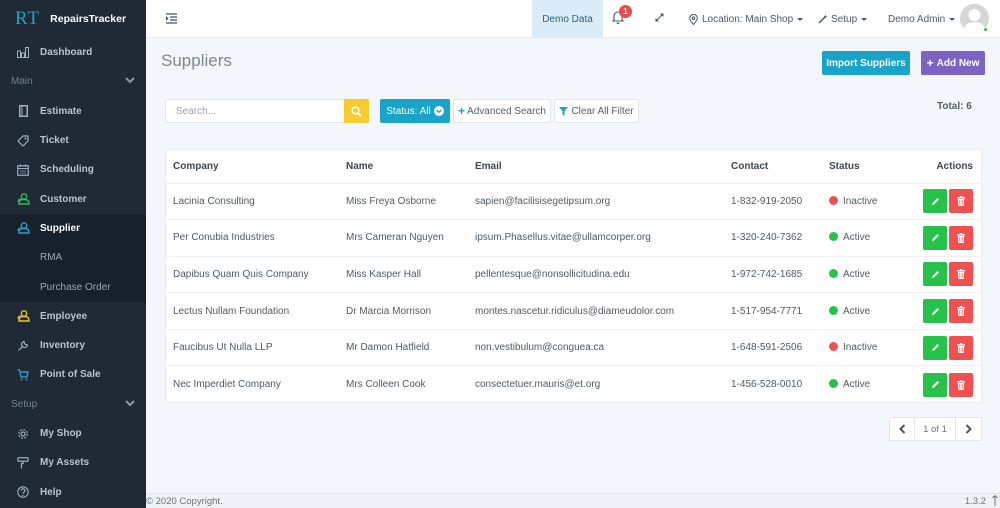 Image resolution: width=1000 pixels, height=508 pixels. I want to click on app-name: RepairsTracker, so click(88, 19).